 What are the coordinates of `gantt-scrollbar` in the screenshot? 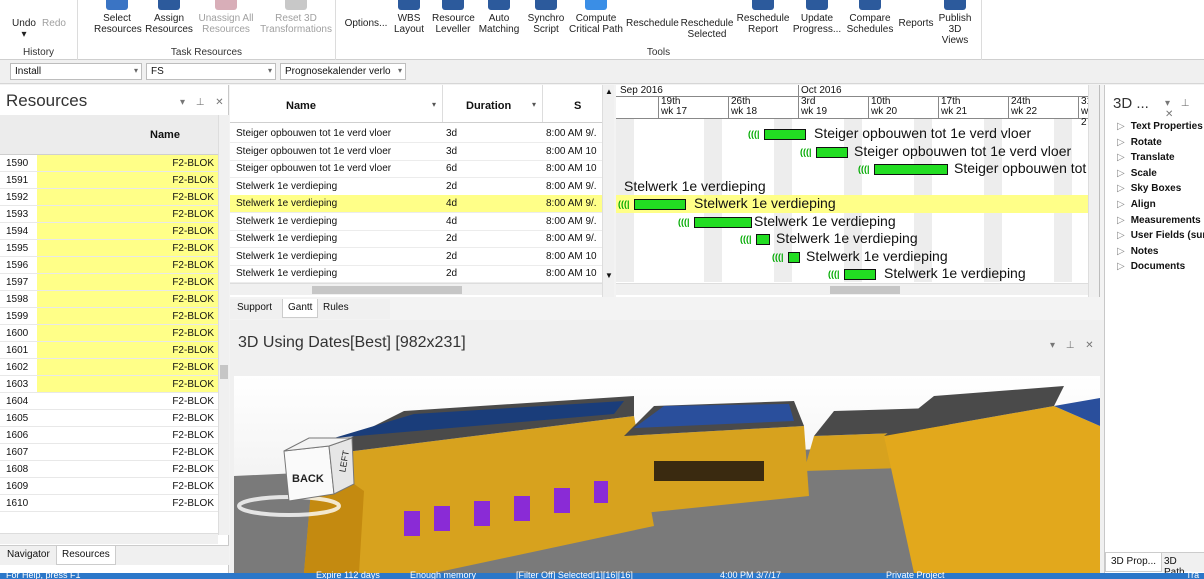 It's located at (1093, 191).